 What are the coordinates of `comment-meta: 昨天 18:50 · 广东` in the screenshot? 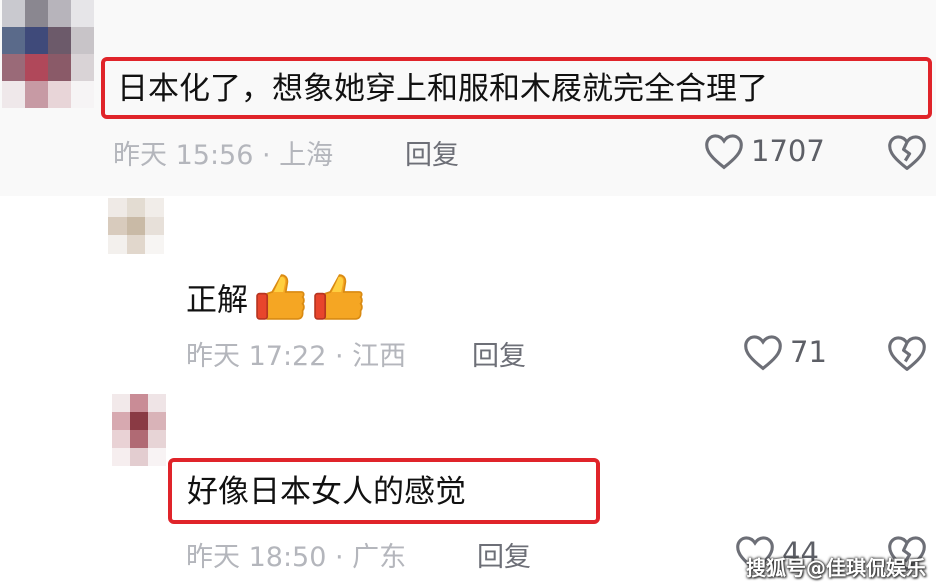 It's located at (296, 557).